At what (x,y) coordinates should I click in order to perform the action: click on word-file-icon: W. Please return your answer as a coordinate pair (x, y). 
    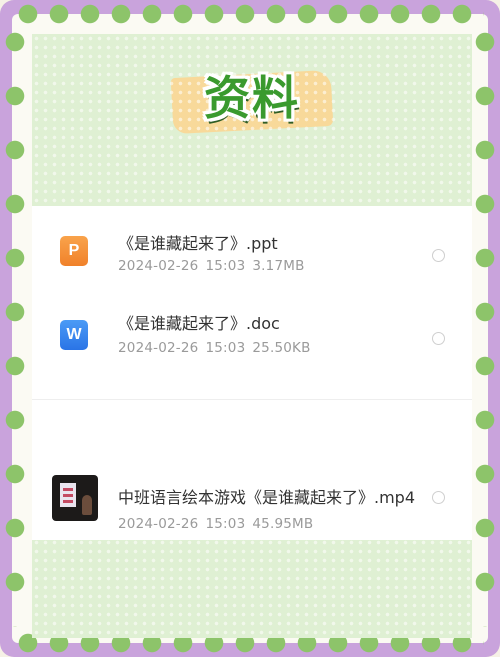
    Looking at the image, I should click on (74, 335).